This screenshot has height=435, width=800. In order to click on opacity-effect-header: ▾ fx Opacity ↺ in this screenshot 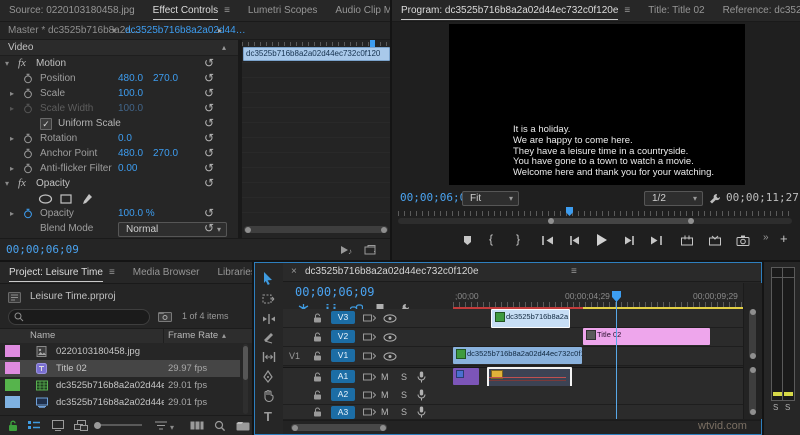, I will do `click(119, 183)`.